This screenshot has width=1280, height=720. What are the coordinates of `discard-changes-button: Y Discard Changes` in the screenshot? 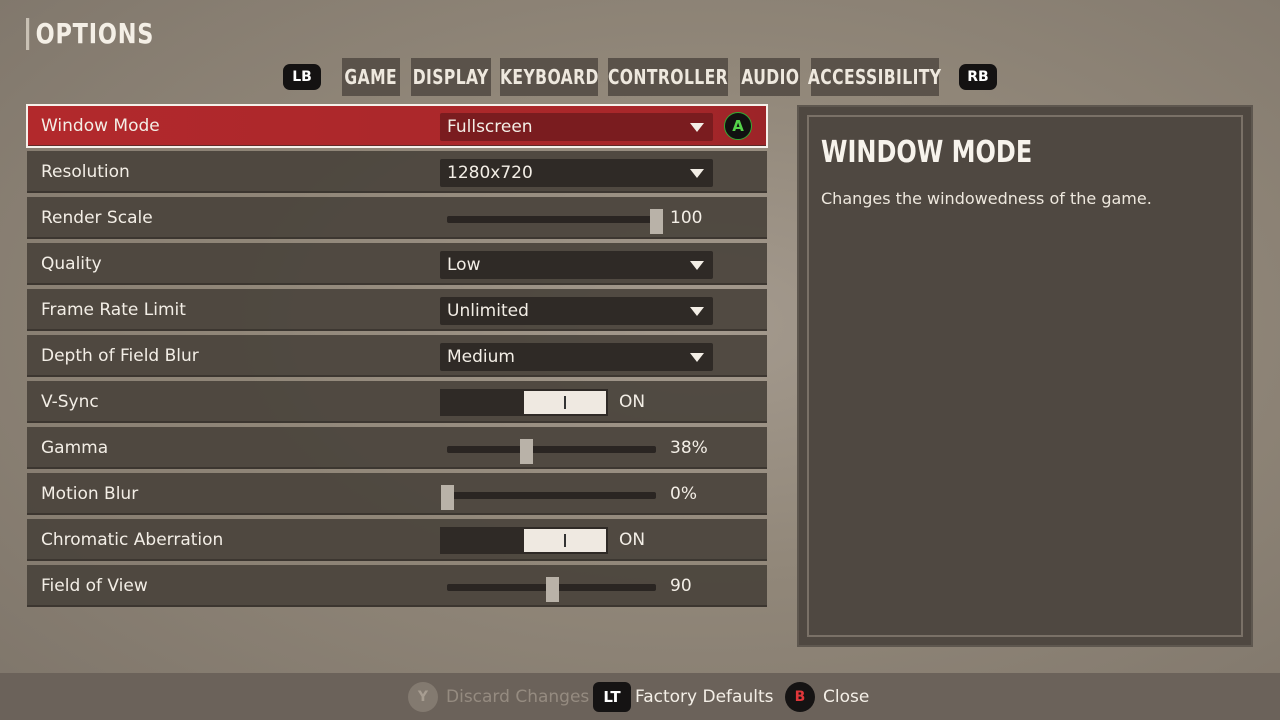 It's located at (498, 696).